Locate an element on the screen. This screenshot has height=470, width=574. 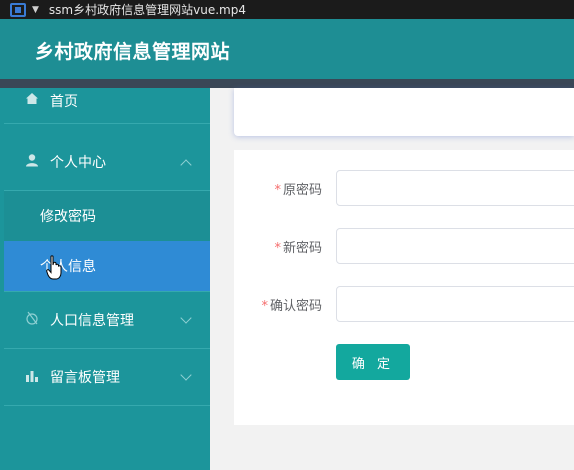
sidebar-item-label: 人口信息管理 is located at coordinates (92, 321).